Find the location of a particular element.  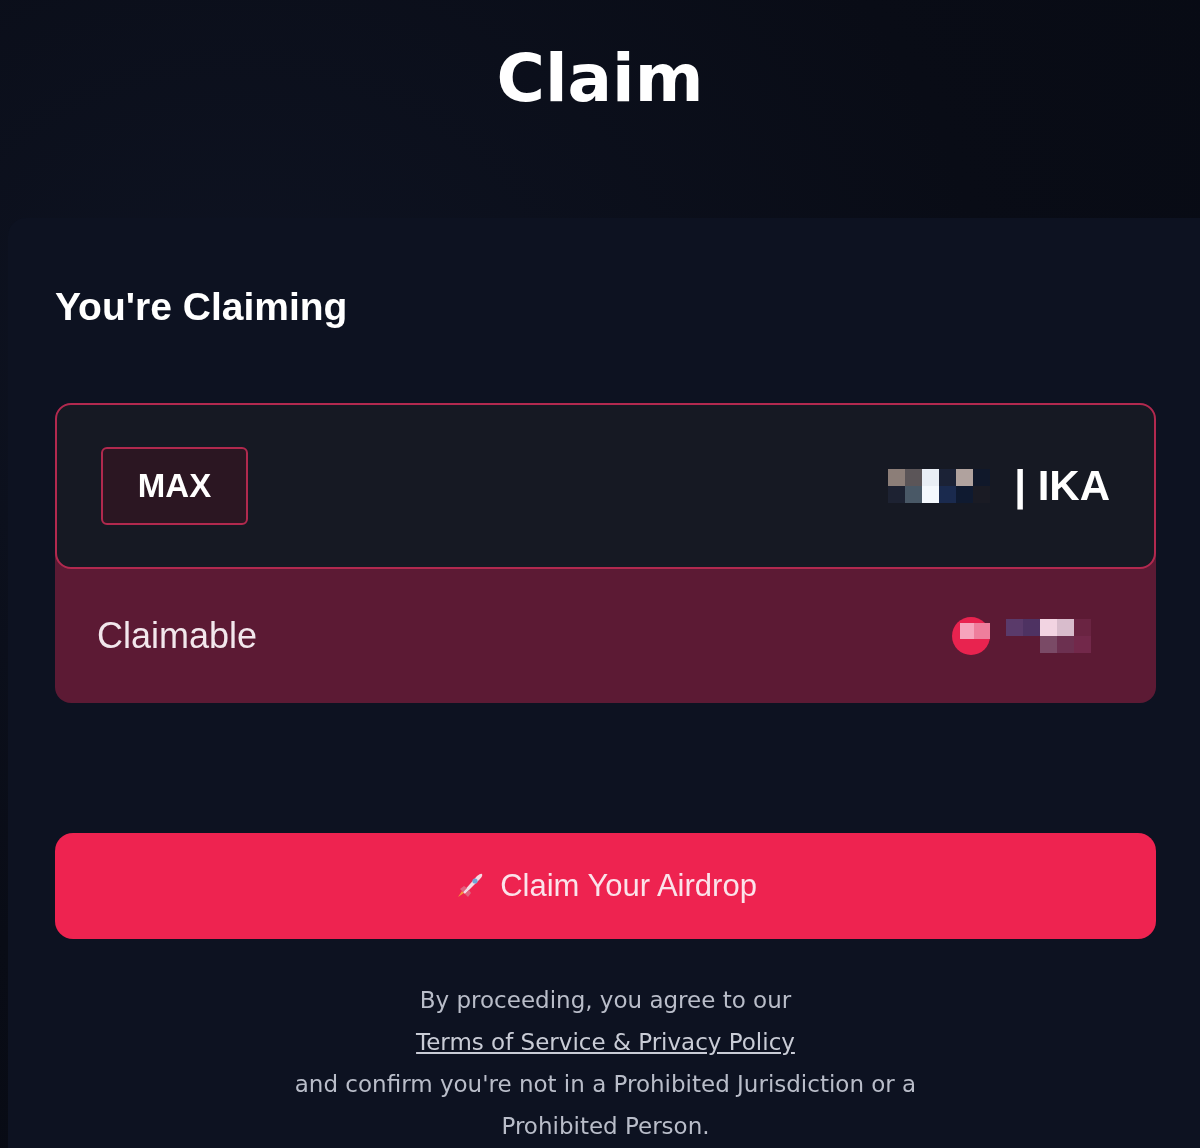

section-heading: You're Claiming is located at coordinates (201, 307).